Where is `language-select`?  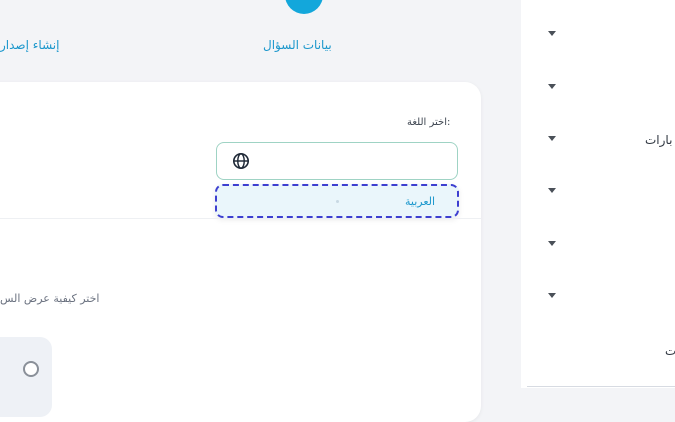
language-select is located at coordinates (337, 161).